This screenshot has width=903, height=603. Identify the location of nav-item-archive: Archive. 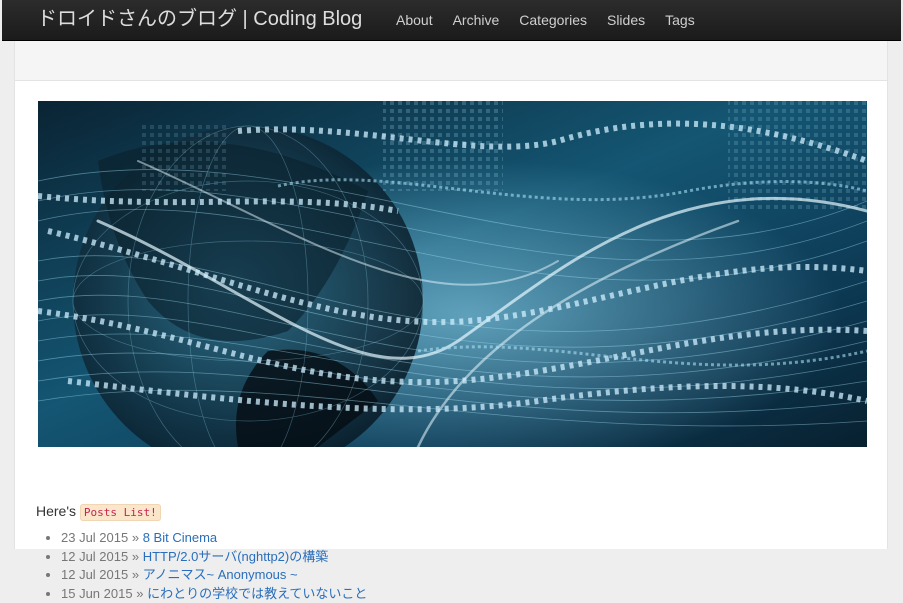
(476, 20).